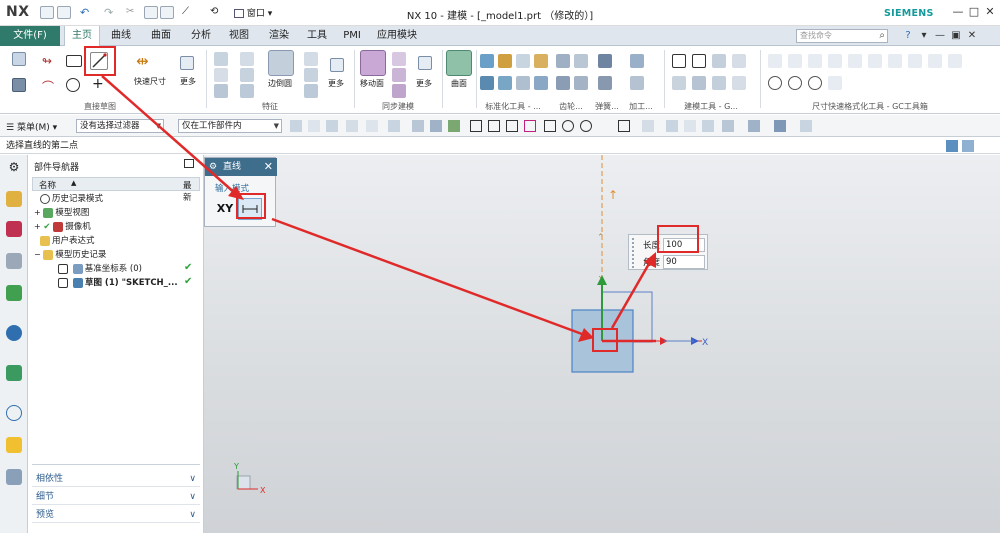 The image size is (1000, 533). What do you see at coordinates (924, 36) in the screenshot?
I see `ribbon-options-icon: ▾` at bounding box center [924, 36].